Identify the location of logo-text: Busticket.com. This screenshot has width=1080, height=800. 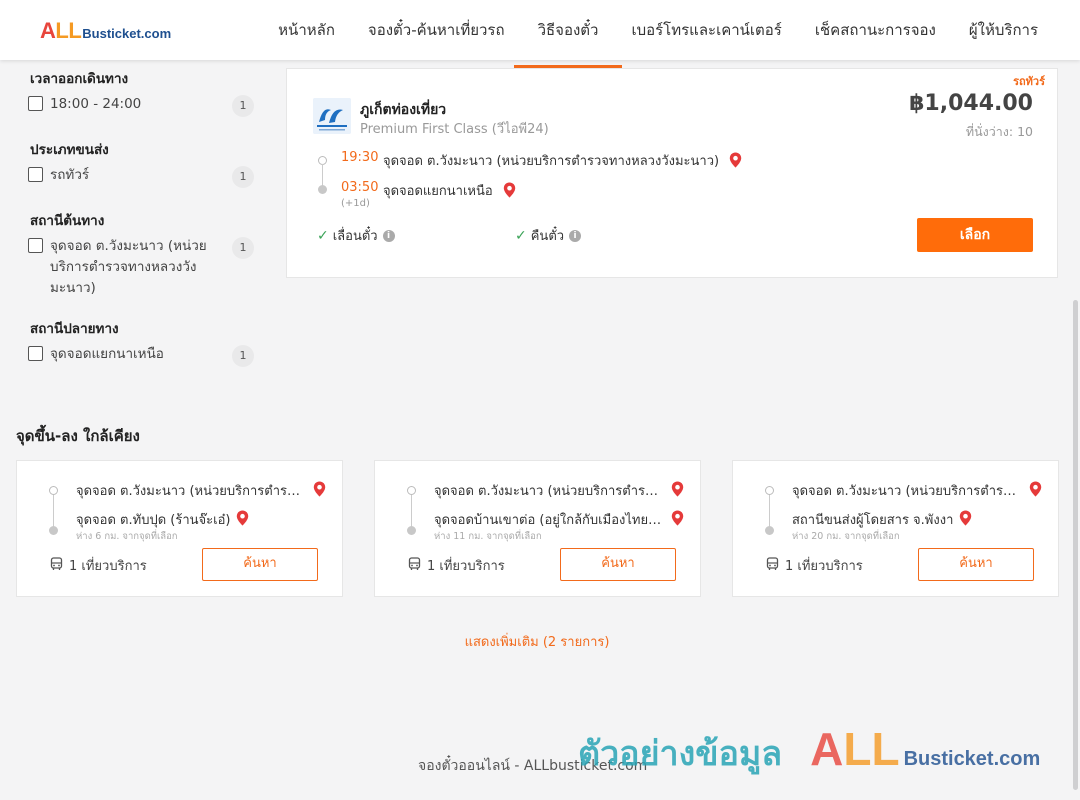
(127, 33).